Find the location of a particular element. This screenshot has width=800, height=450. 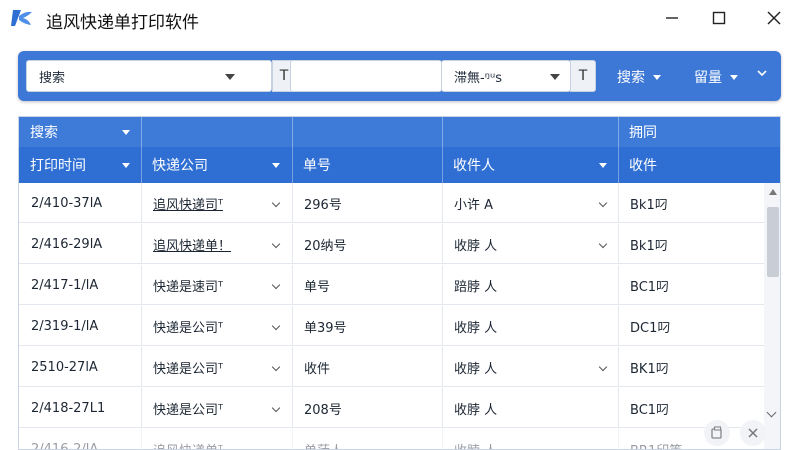

group-header-search-label: 搜索 is located at coordinates (44, 133).